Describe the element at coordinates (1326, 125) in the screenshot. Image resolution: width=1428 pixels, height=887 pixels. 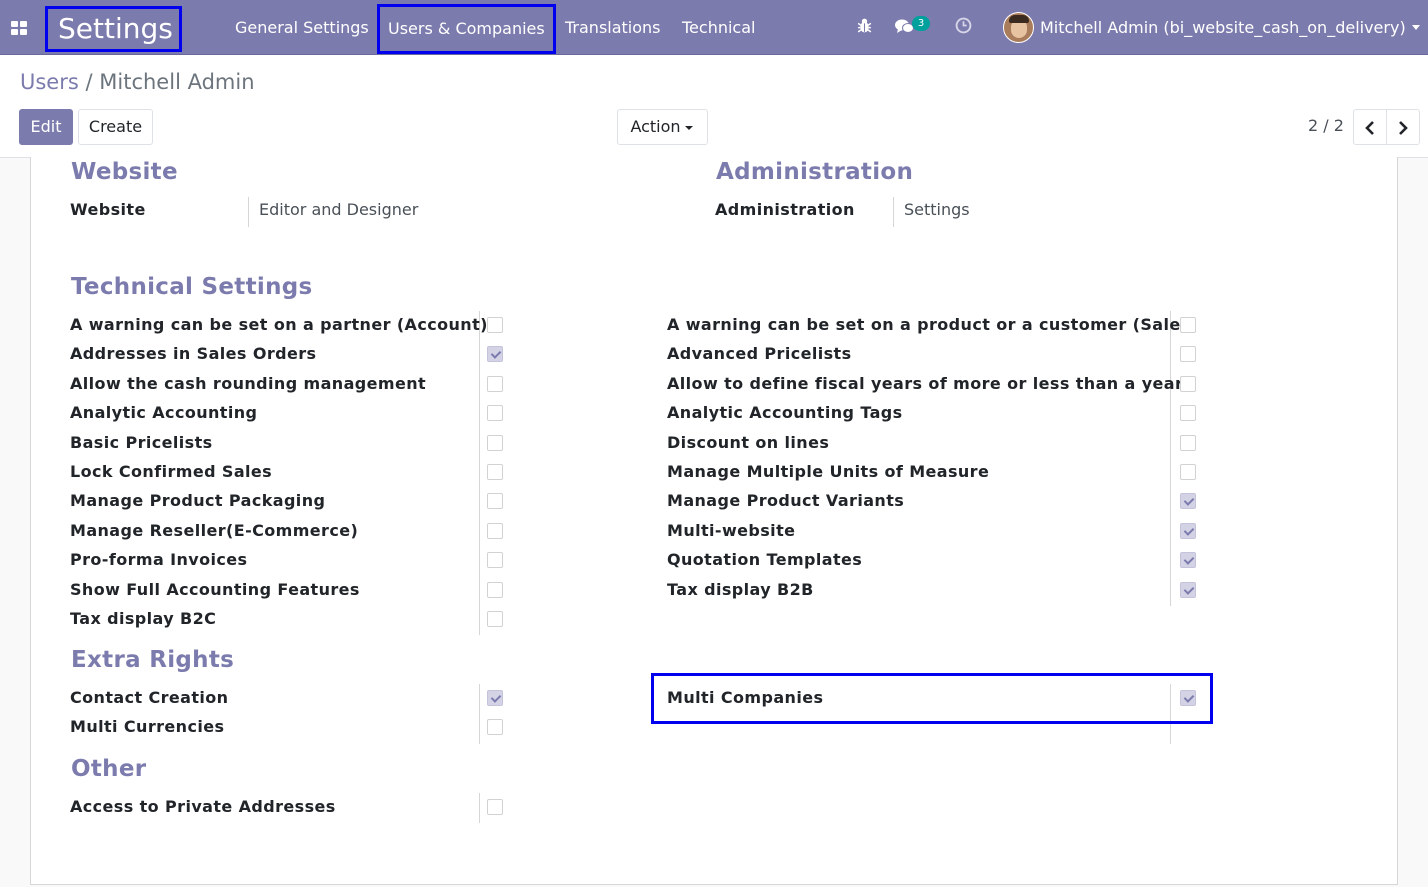
I see `pager-value: 2 / 2` at that location.